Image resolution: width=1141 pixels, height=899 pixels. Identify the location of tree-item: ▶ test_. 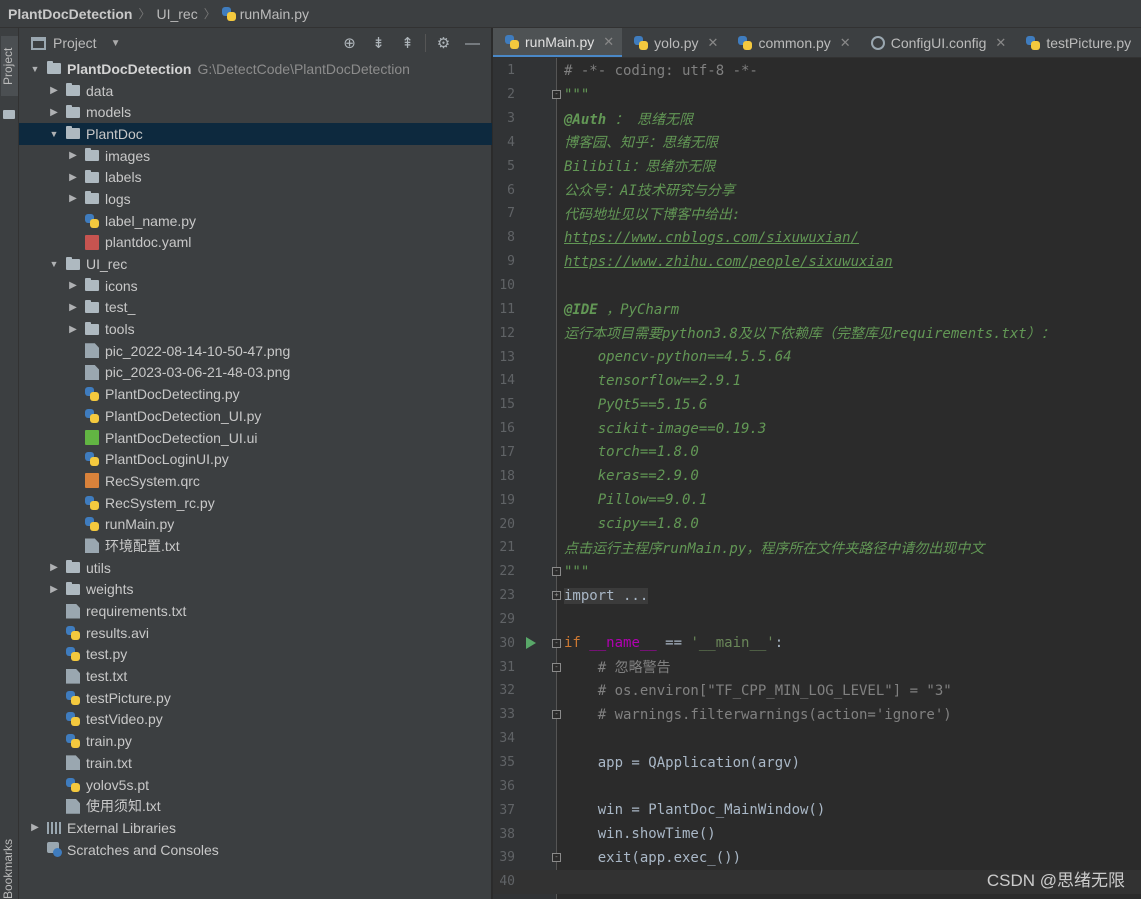
(255, 308).